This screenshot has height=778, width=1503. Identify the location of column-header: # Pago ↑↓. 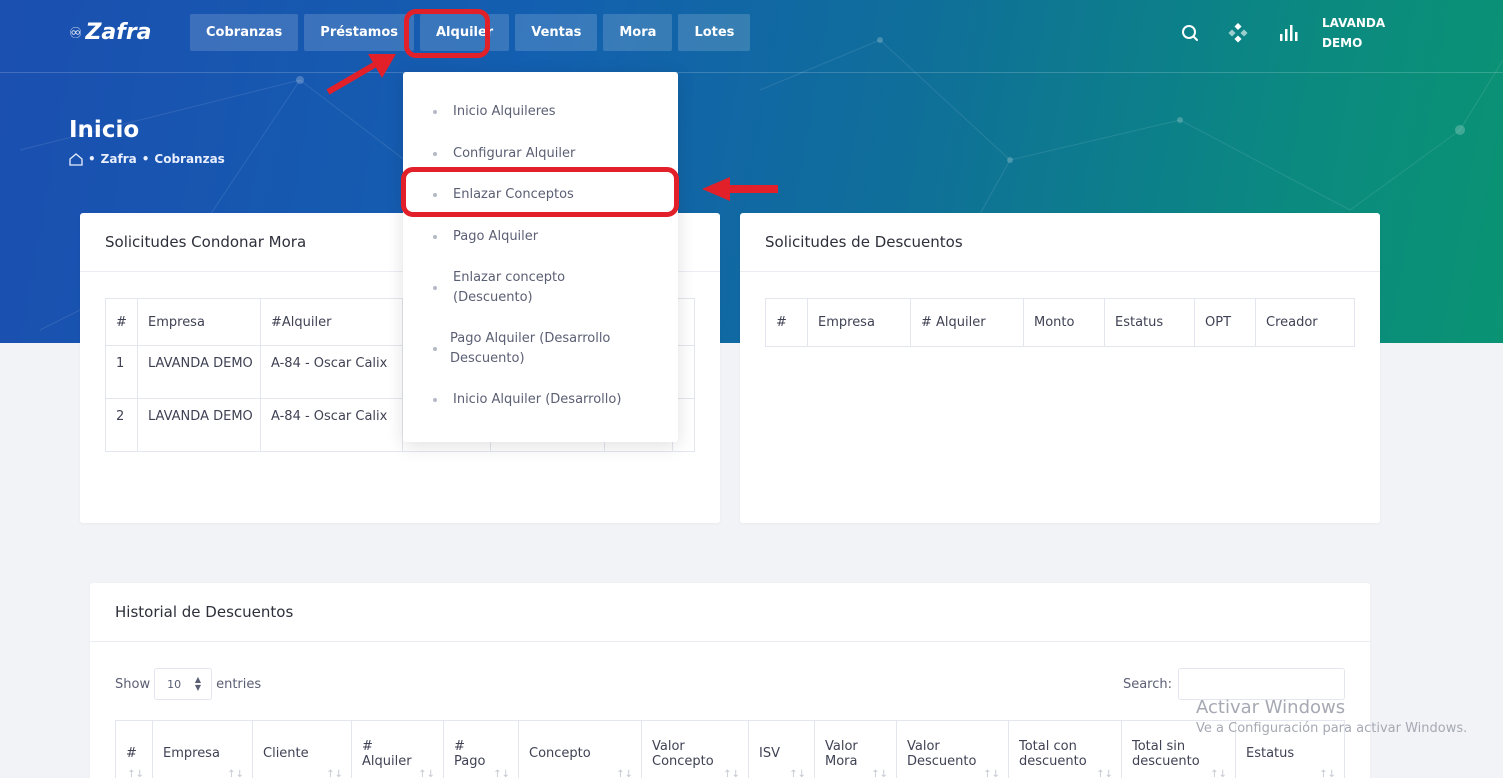
(481, 749).